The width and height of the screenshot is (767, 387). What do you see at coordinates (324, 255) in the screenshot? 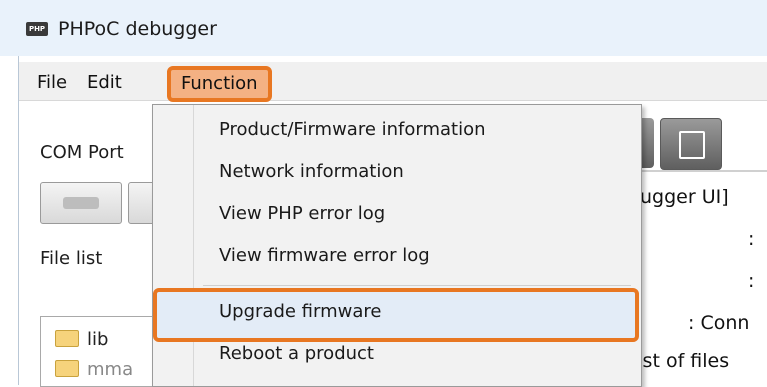
I see `menu-item-view-firmware-error-log: View firmware error log` at bounding box center [324, 255].